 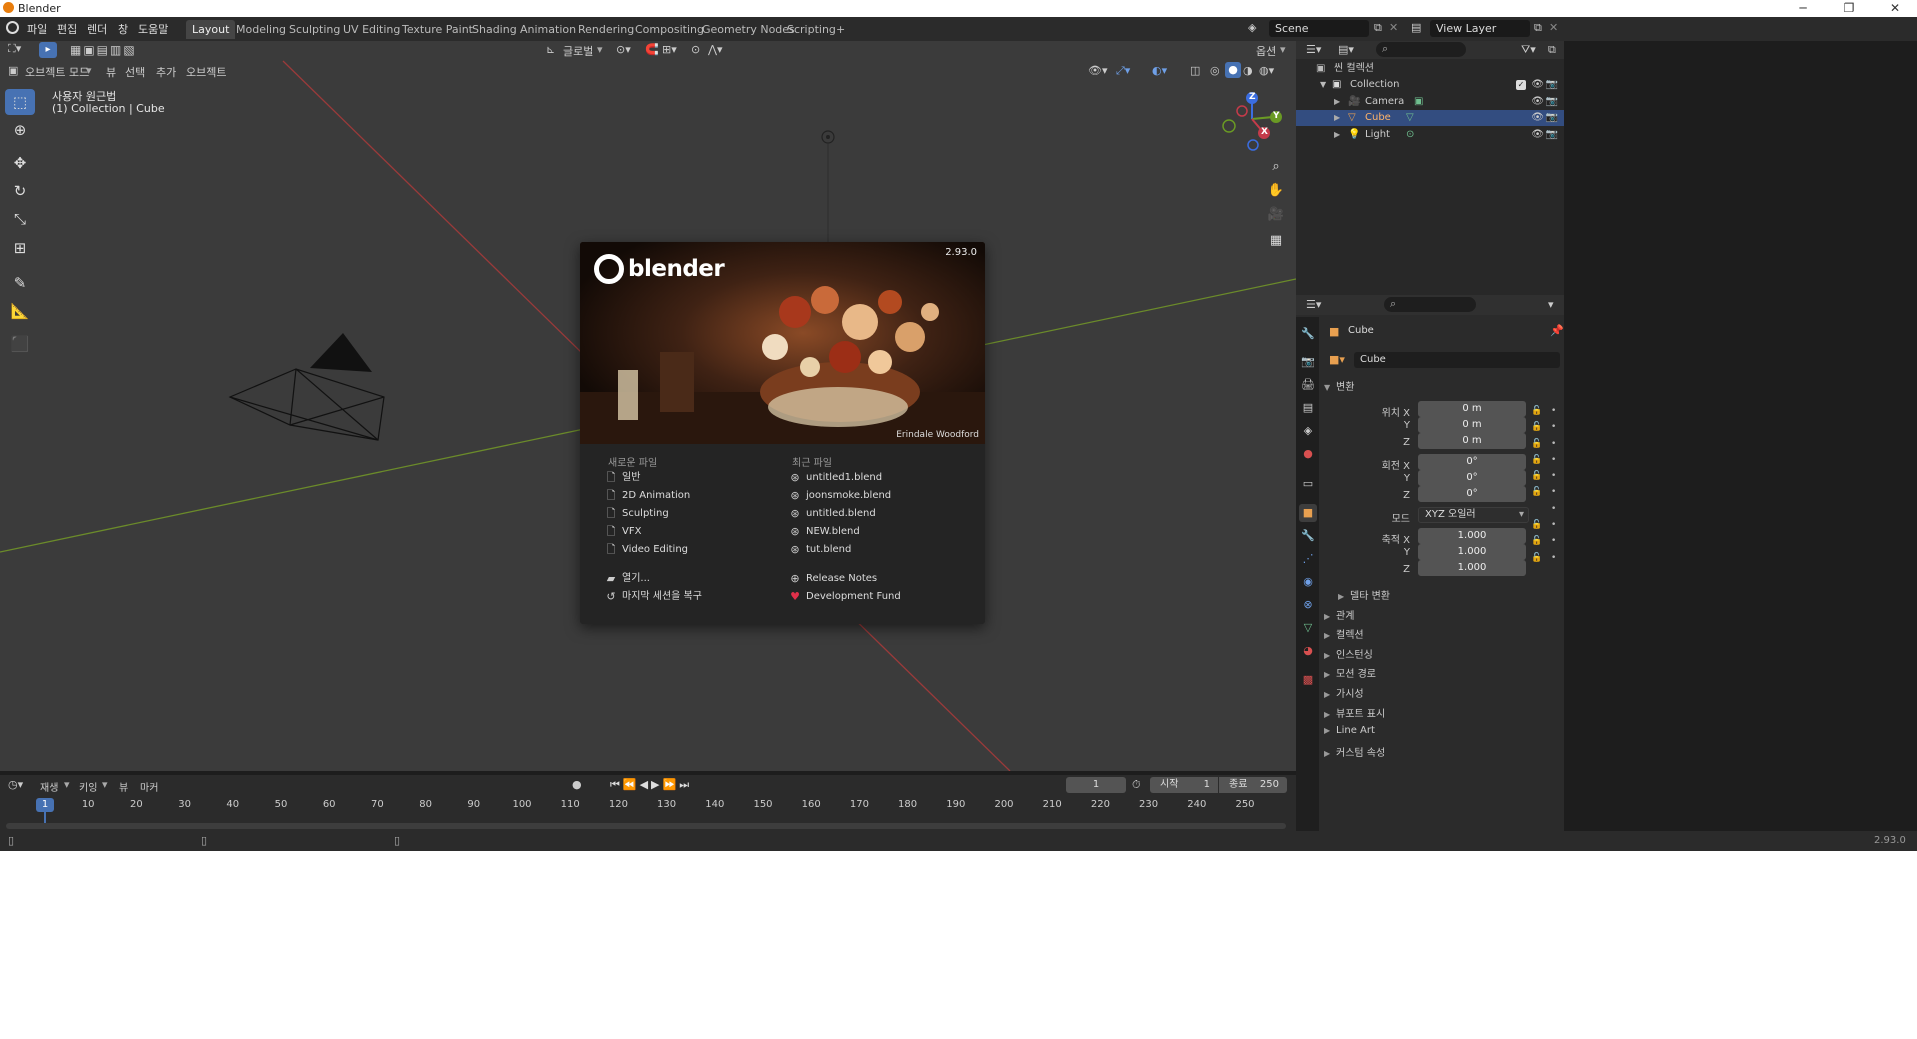 What do you see at coordinates (1233, 70) in the screenshot?
I see `solid-shading-icon: ●` at bounding box center [1233, 70].